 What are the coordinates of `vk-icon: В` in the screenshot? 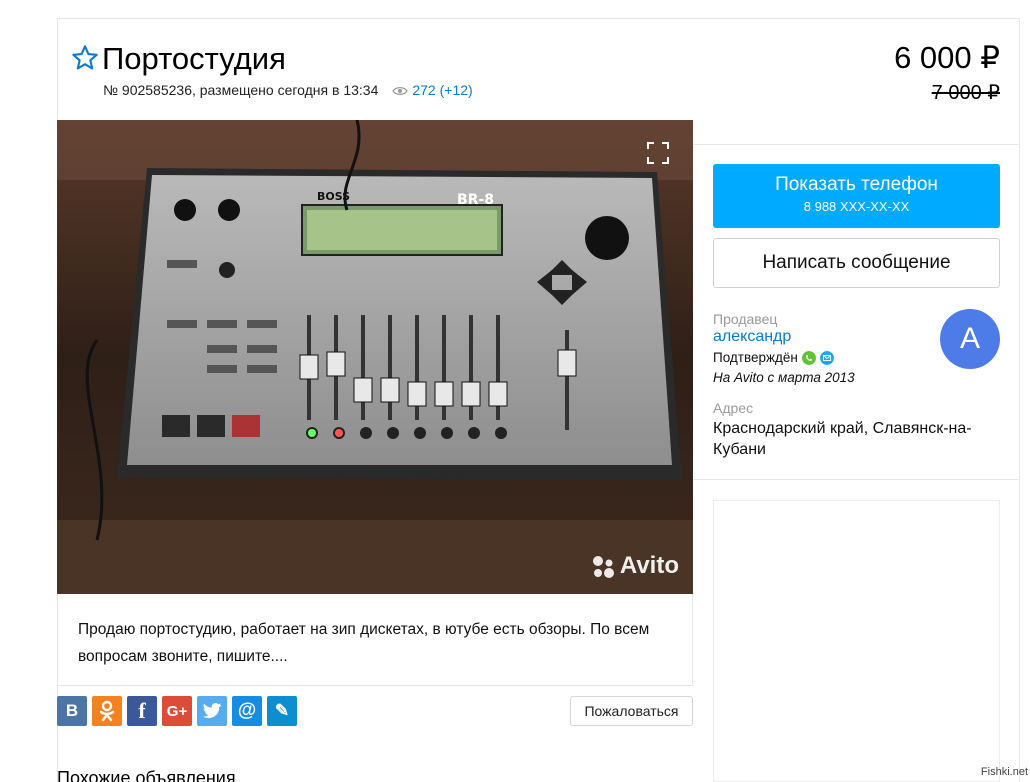 It's located at (72, 710).